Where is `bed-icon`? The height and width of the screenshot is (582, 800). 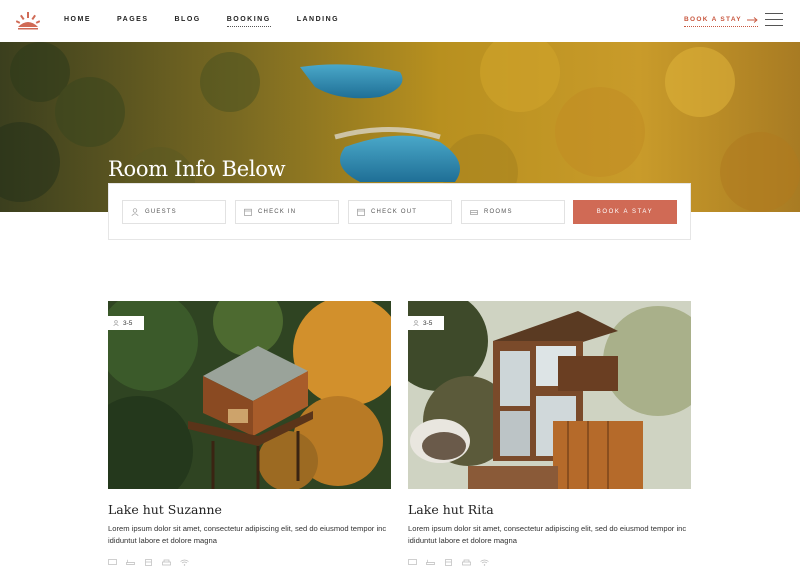
bed-icon is located at coordinates (474, 212).